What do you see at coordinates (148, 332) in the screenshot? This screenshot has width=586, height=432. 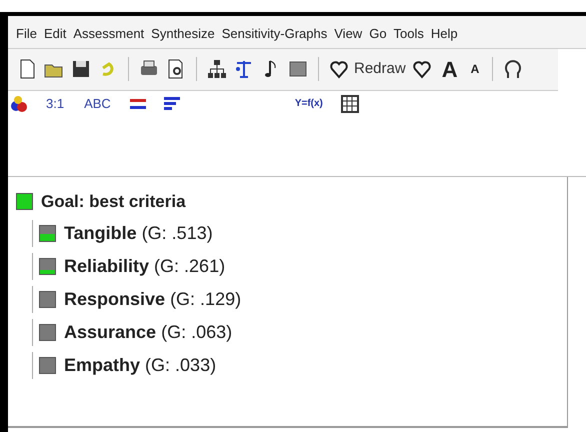 I see `criterion-label: Assurance (G: .063)` at bounding box center [148, 332].